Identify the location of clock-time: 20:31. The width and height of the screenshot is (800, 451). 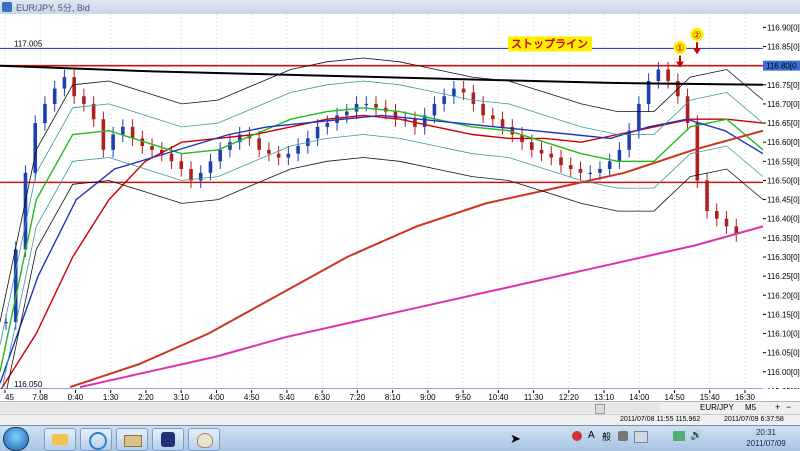
(766, 432).